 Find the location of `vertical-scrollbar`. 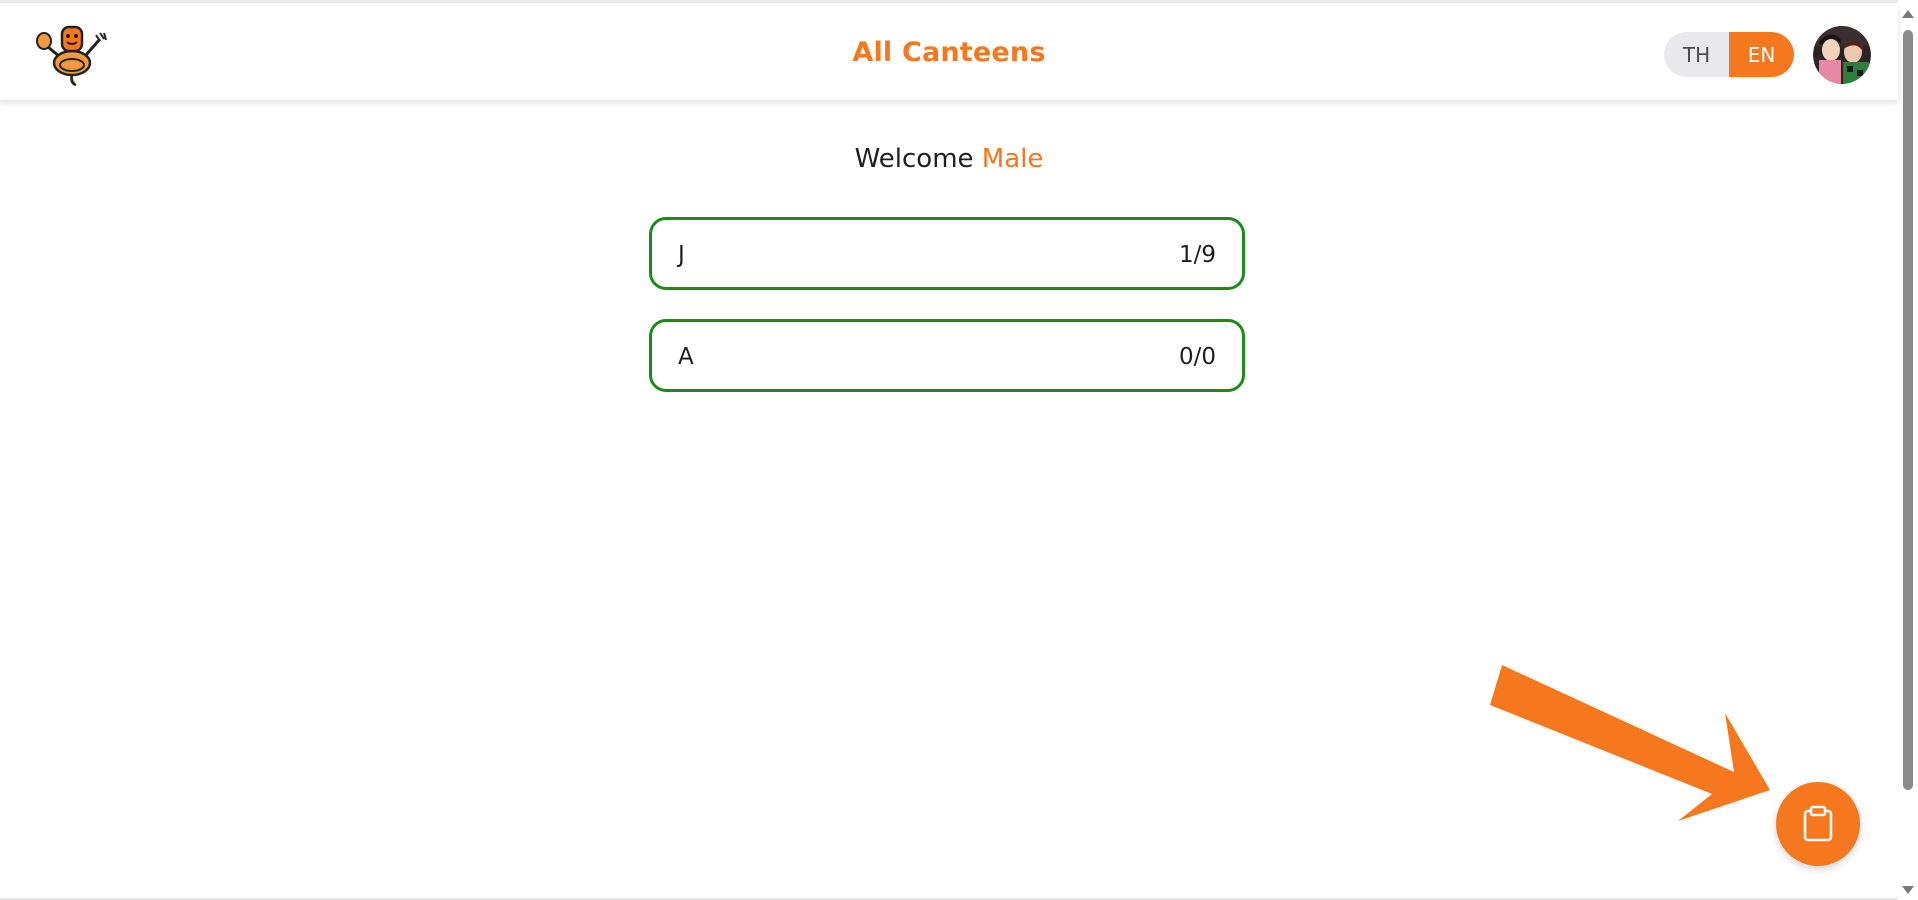

vertical-scrollbar is located at coordinates (1908, 450).